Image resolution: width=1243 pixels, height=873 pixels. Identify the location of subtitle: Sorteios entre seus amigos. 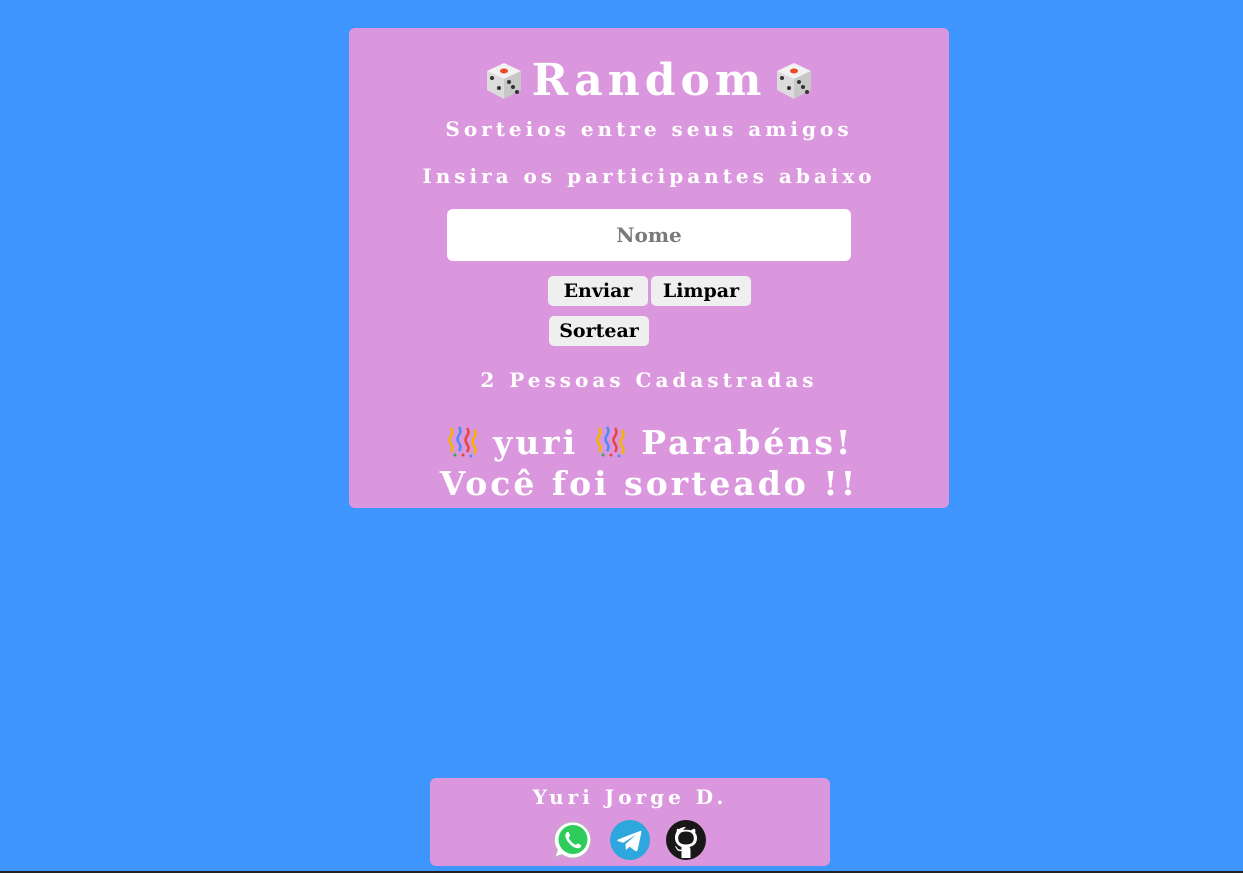
(649, 129).